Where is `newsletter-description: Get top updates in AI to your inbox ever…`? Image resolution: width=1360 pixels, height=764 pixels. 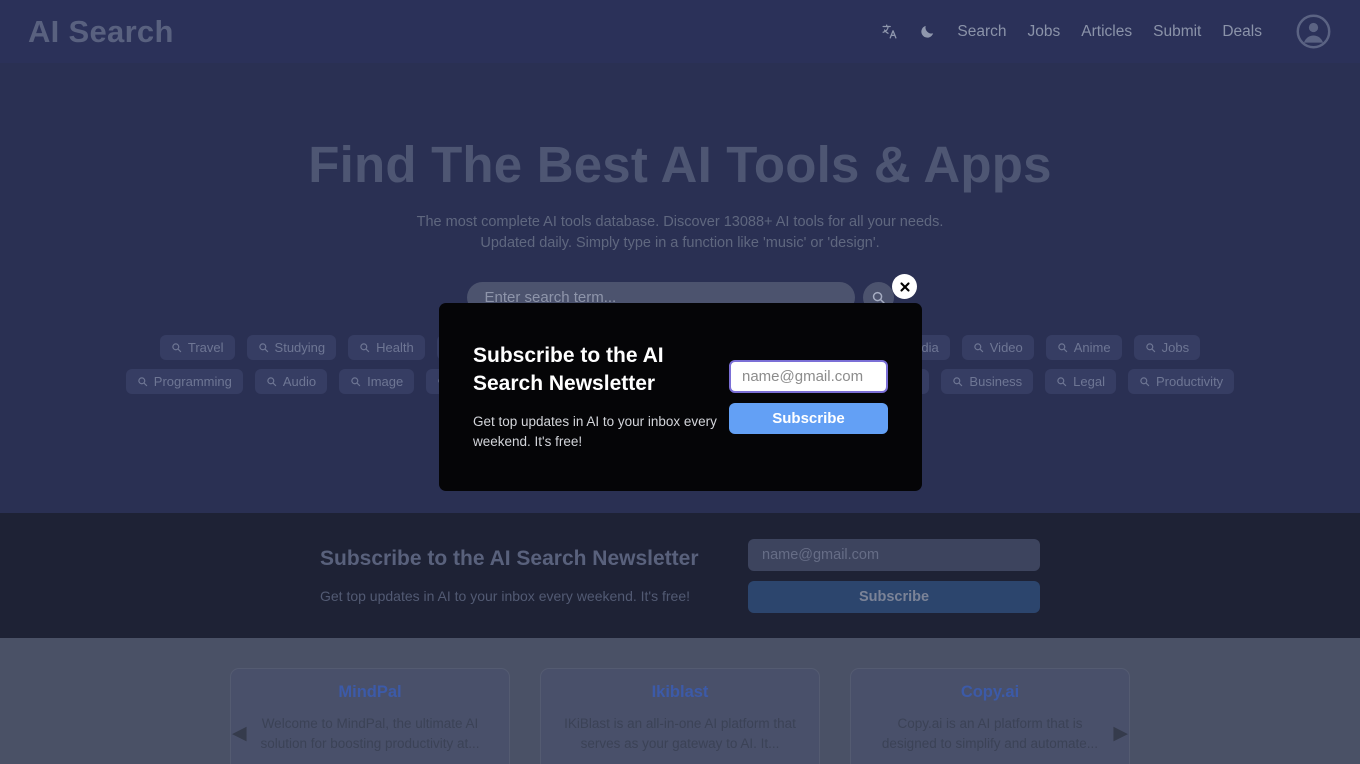 newsletter-description: Get top updates in AI to your inbox ever… is located at coordinates (505, 596).